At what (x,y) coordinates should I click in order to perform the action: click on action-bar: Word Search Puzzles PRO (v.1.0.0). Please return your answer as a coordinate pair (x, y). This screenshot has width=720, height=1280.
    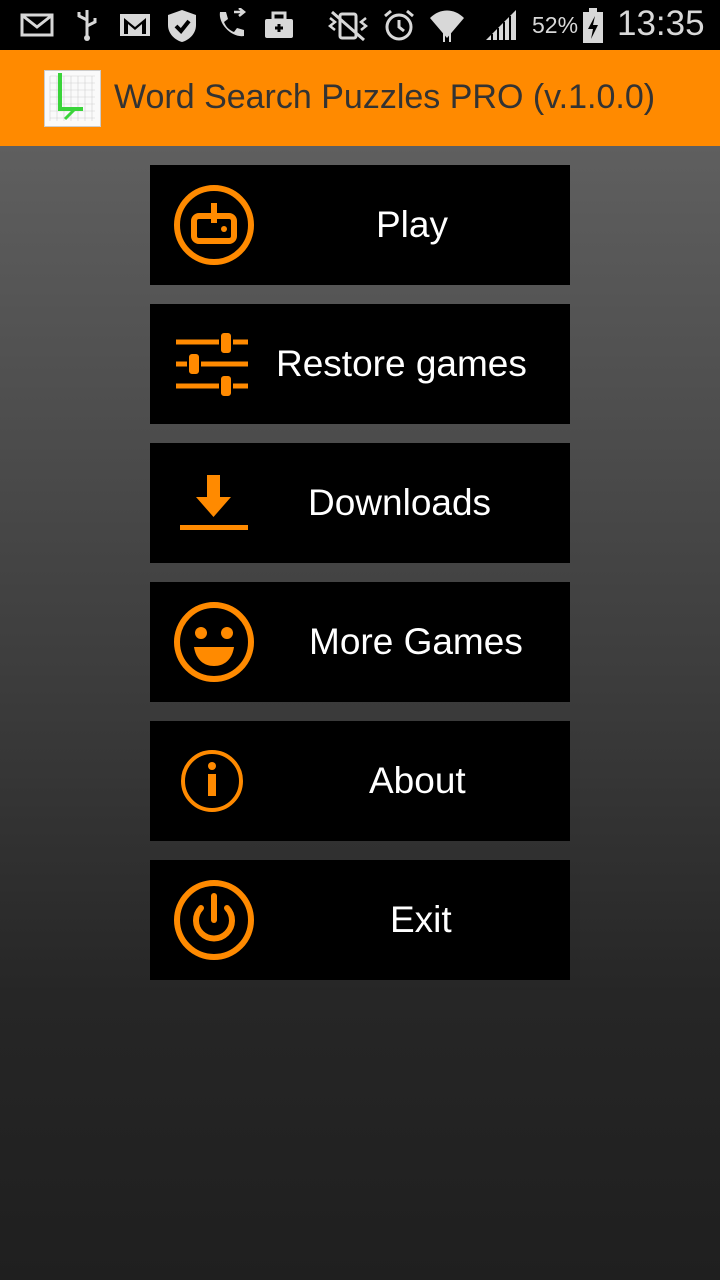
    Looking at the image, I should click on (360, 98).